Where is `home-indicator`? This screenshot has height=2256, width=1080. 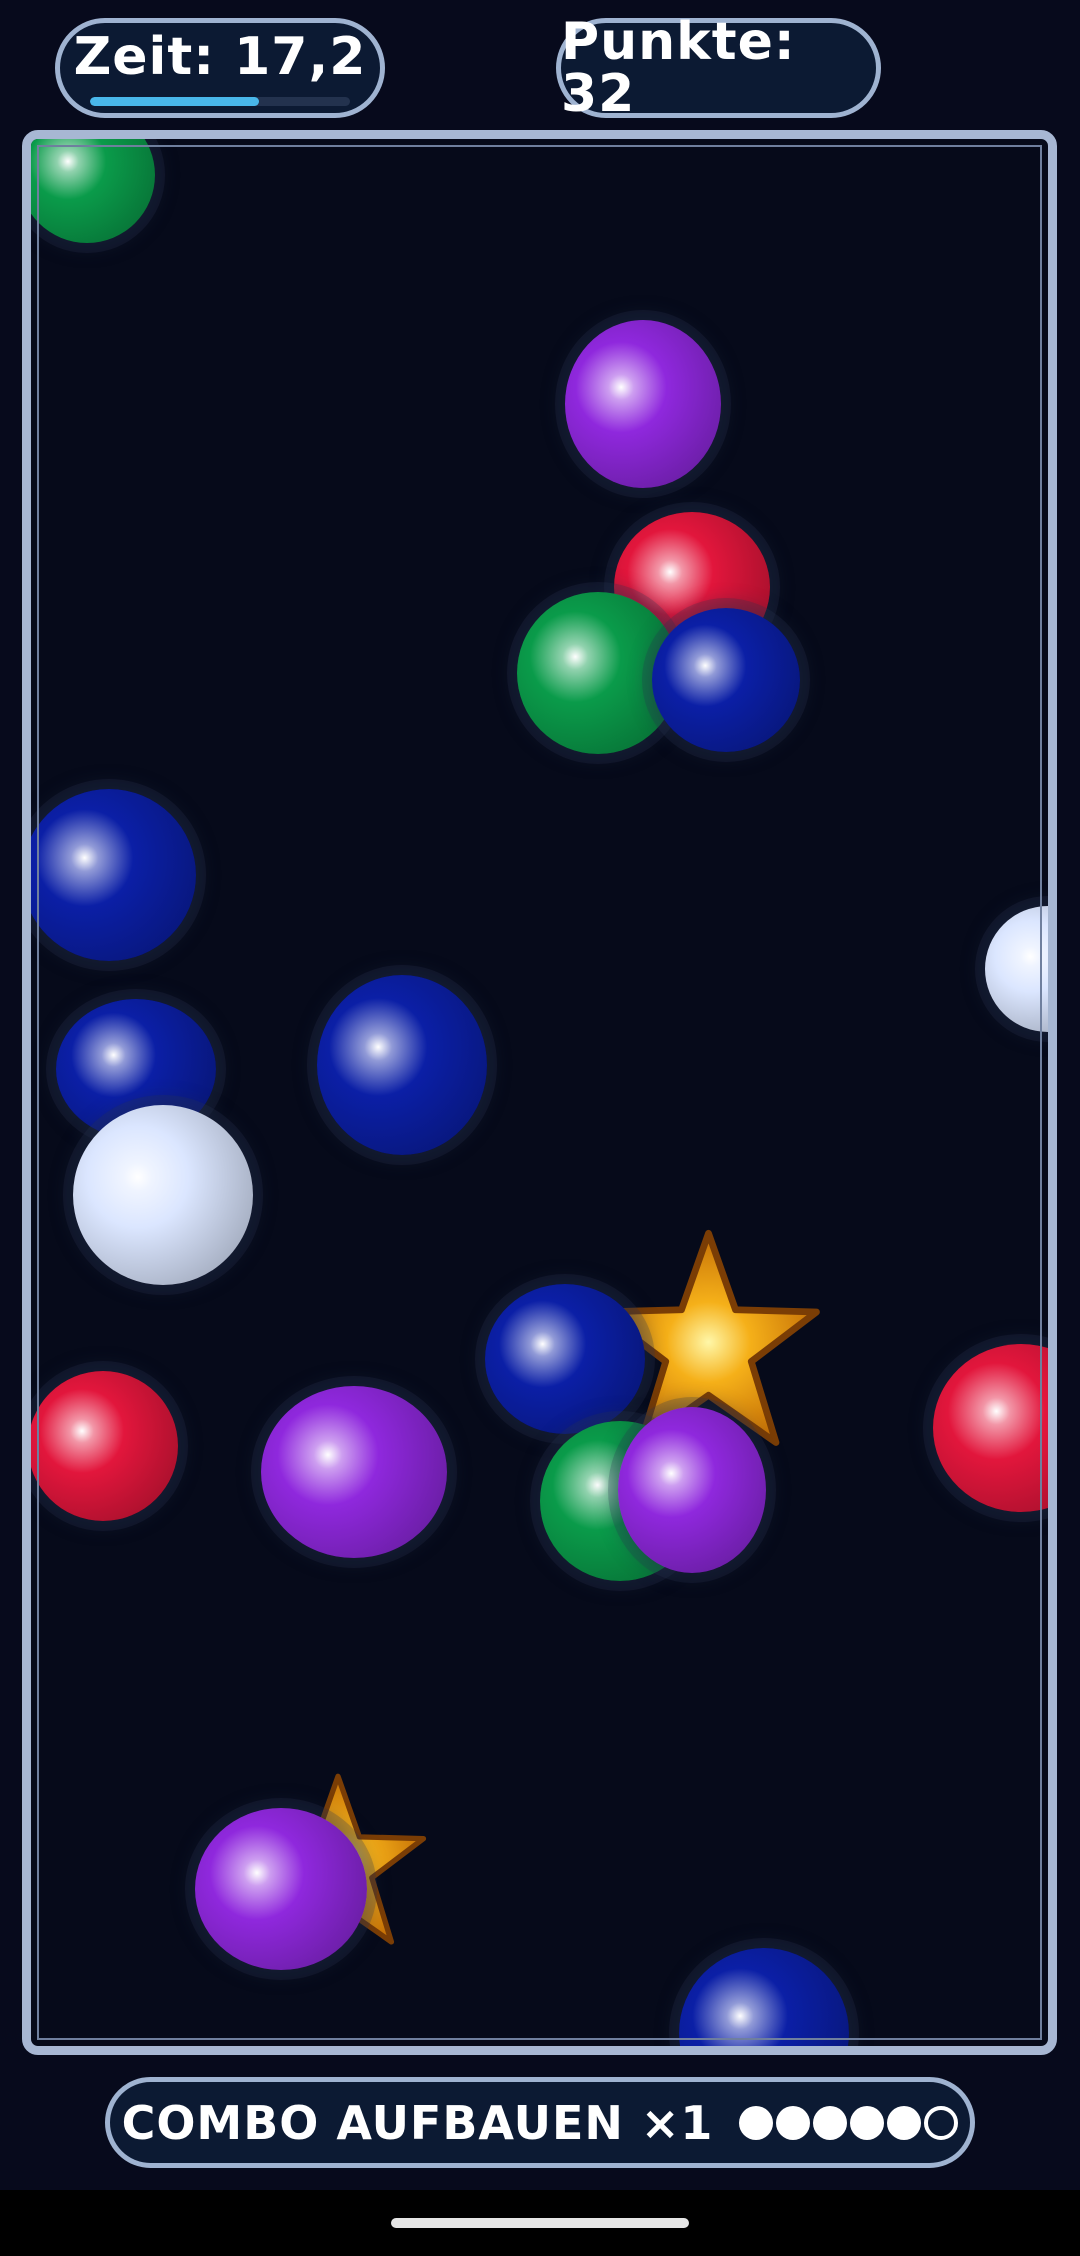 home-indicator is located at coordinates (540, 2223).